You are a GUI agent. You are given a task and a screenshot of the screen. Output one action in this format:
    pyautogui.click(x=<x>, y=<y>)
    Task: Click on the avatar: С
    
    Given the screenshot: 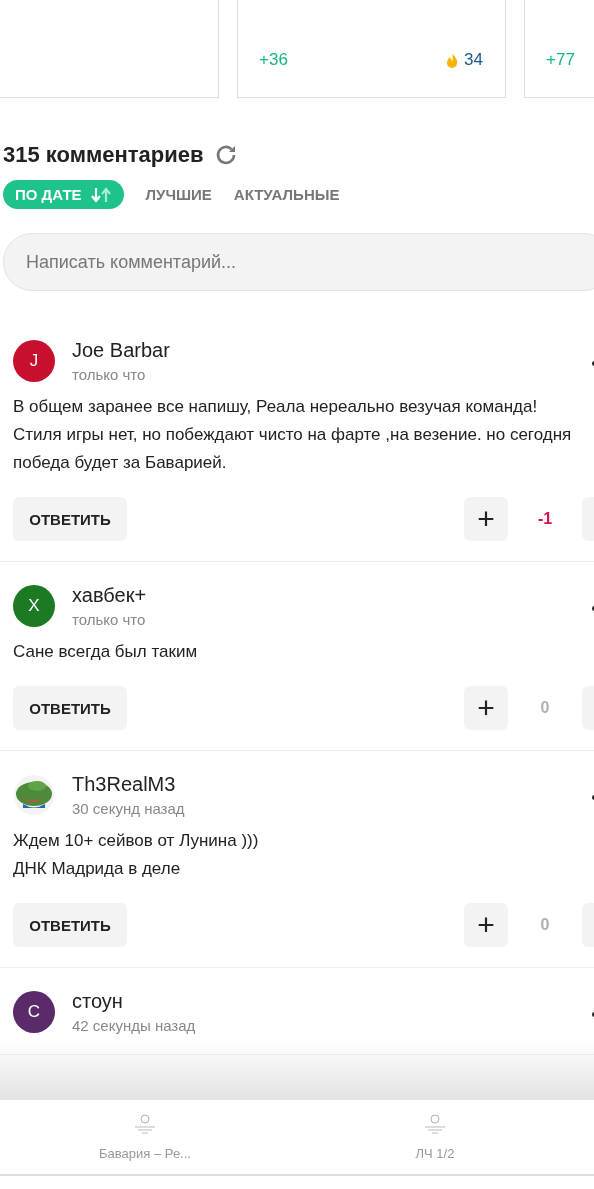 What is the action you would take?
    pyautogui.click(x=34, y=1012)
    